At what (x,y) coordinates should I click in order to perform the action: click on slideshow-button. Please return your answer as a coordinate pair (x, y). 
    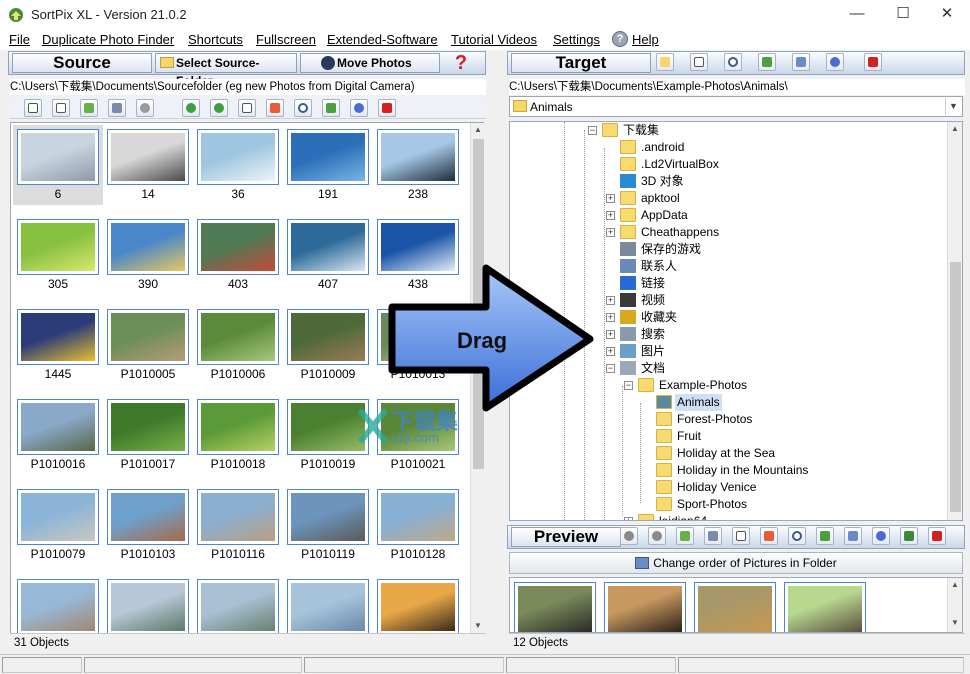
    Looking at the image, I should click on (145, 108).